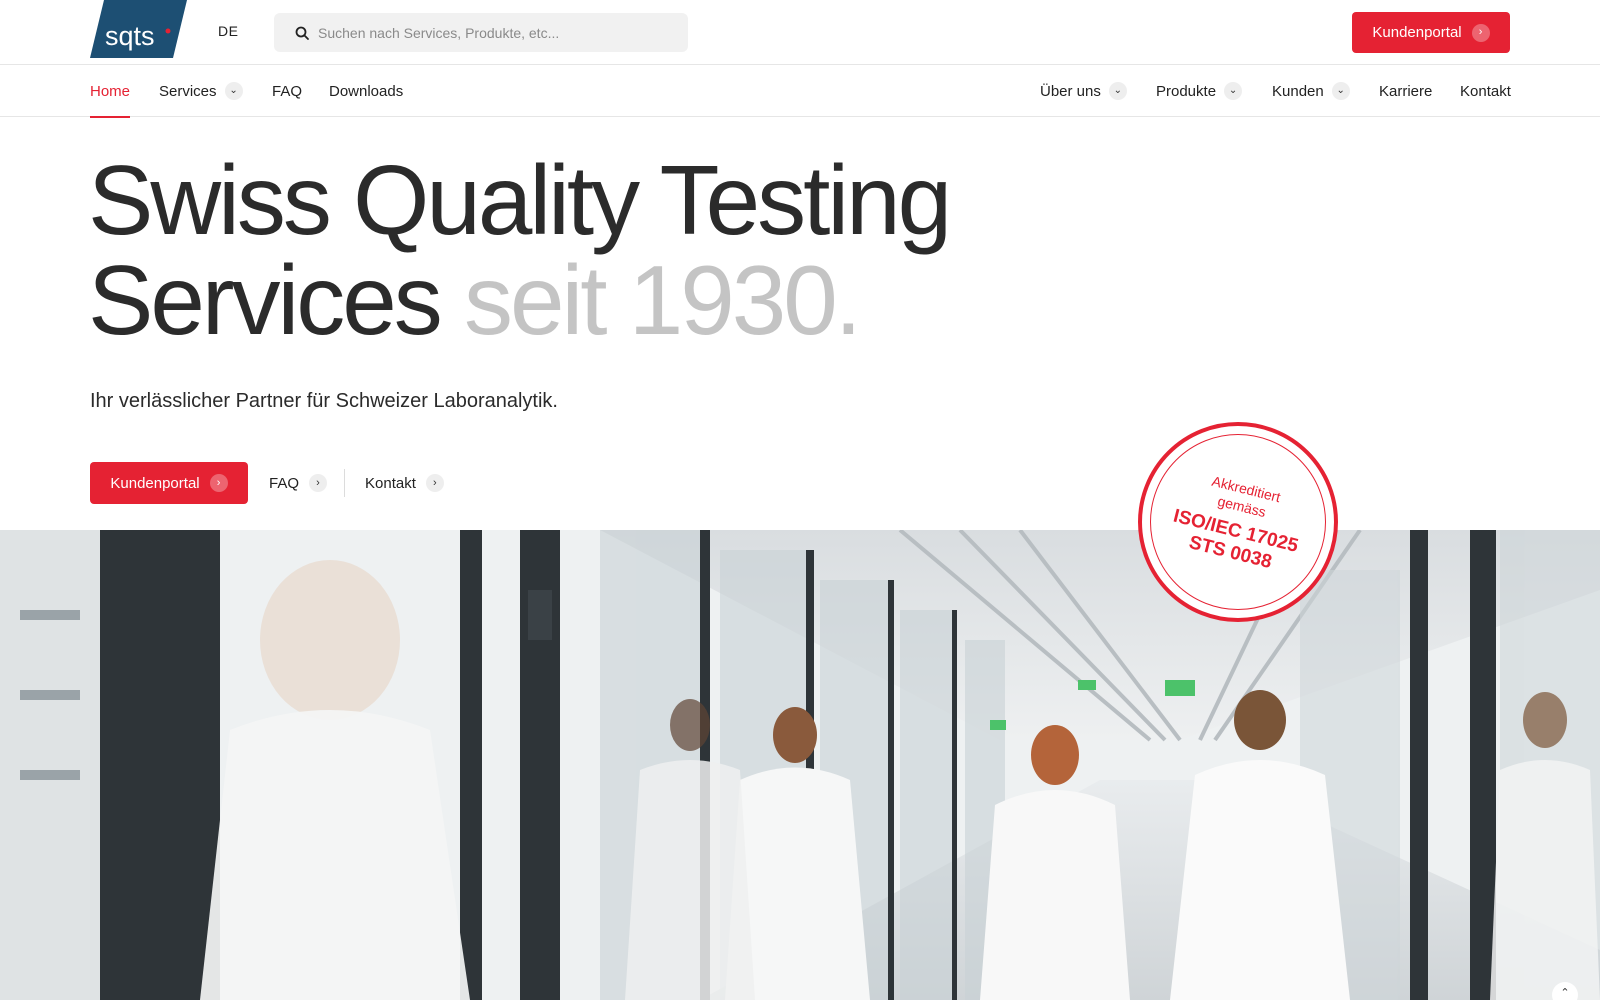 The image size is (1600, 1000). What do you see at coordinates (800, 32) in the screenshot?
I see `top-bar: sqts DE Kundenportal ›` at bounding box center [800, 32].